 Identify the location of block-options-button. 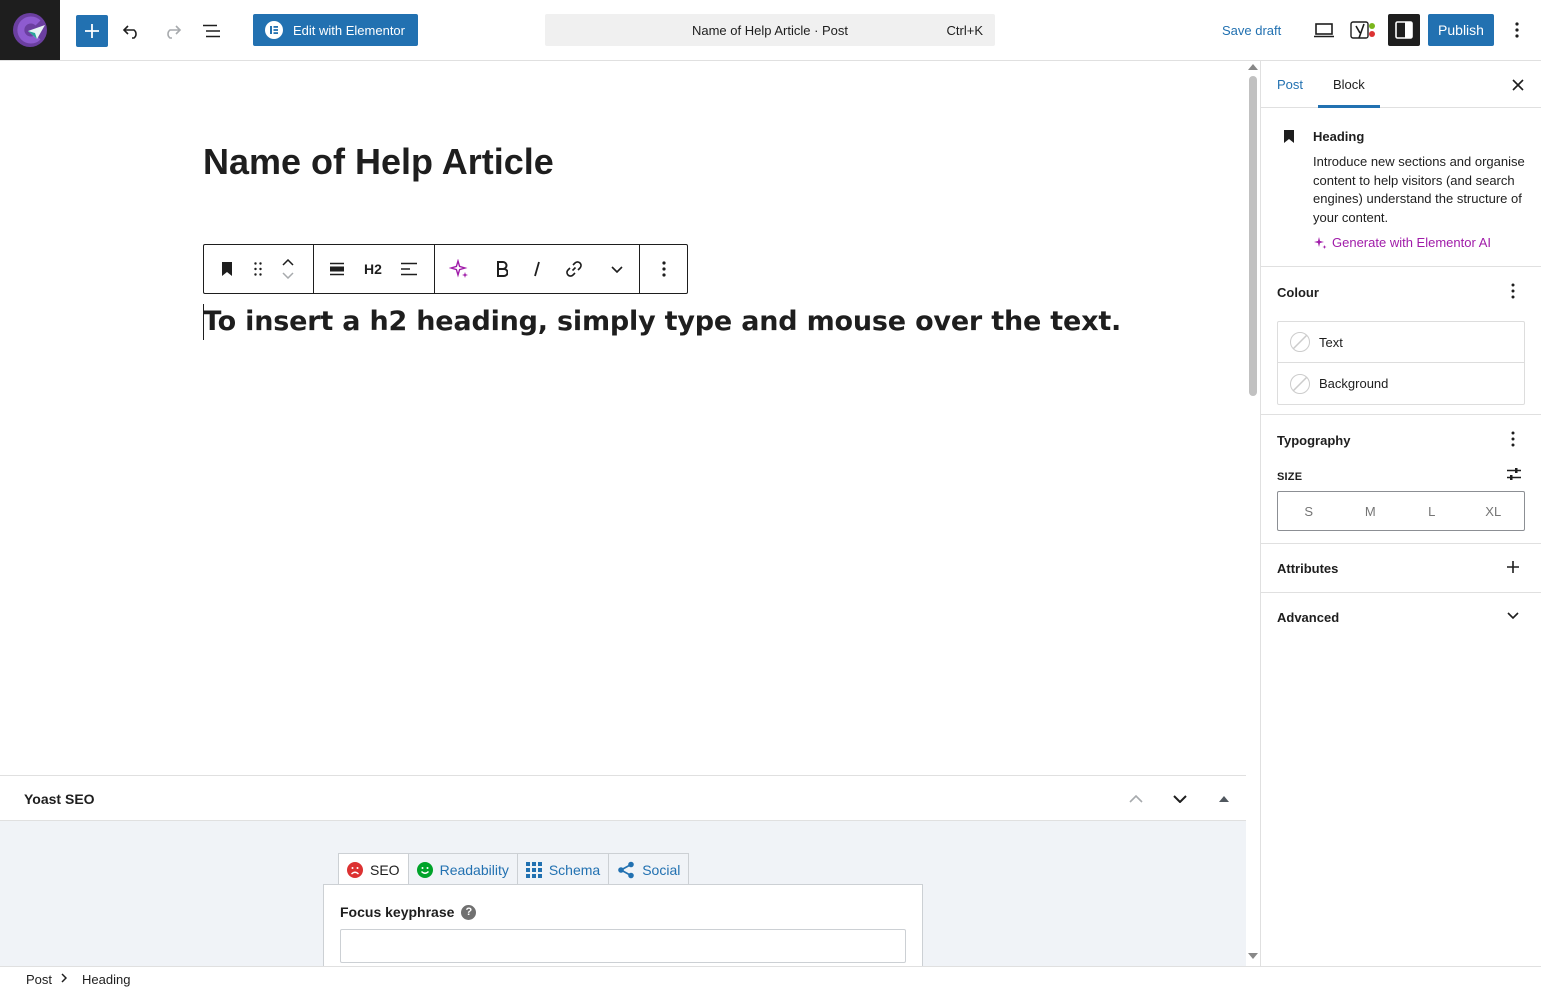
(663, 269).